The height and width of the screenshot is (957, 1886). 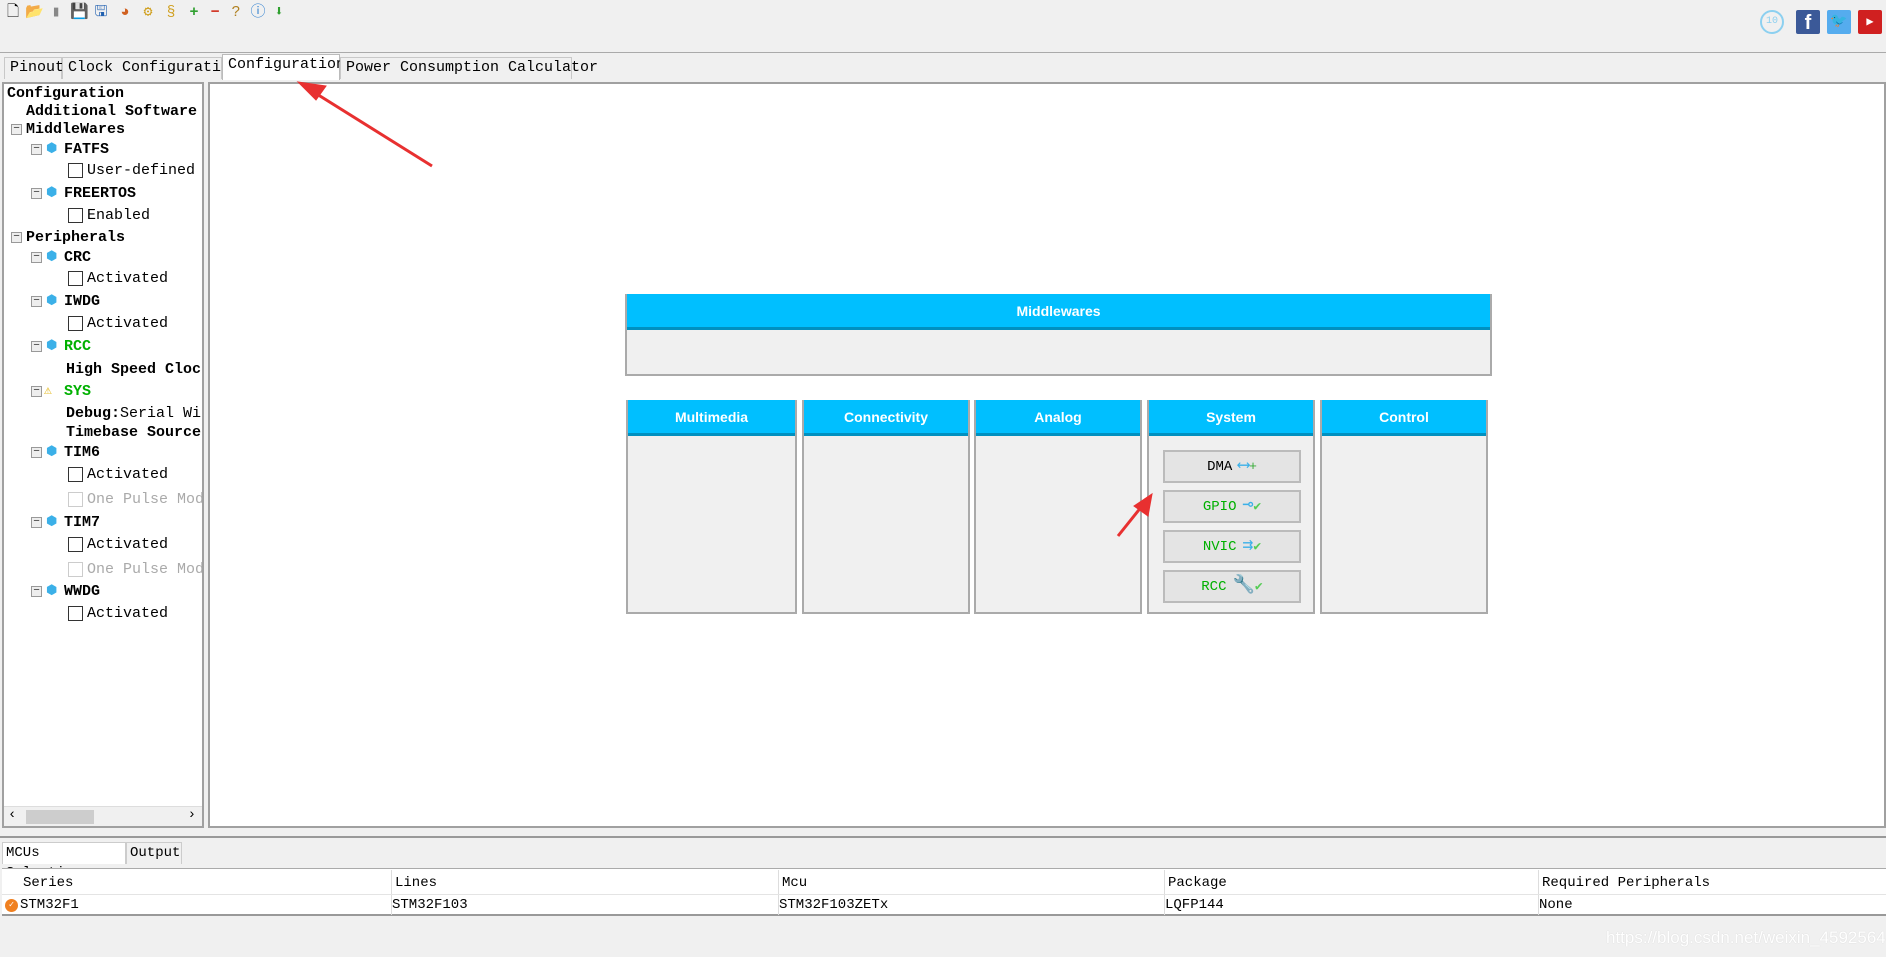 What do you see at coordinates (82, 523) in the screenshot?
I see `tree-node: TIM7` at bounding box center [82, 523].